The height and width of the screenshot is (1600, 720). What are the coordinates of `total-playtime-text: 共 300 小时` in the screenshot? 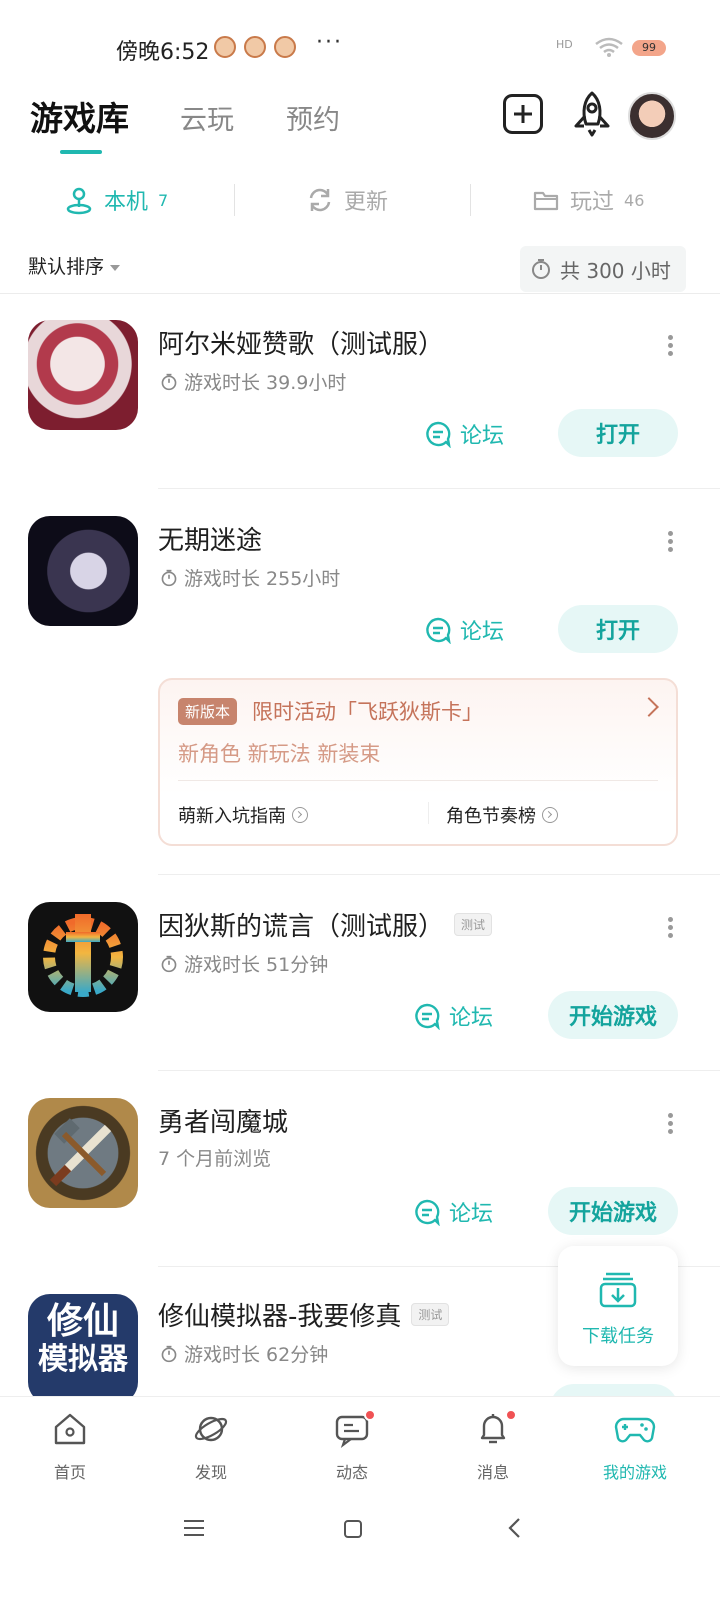 It's located at (615, 270).